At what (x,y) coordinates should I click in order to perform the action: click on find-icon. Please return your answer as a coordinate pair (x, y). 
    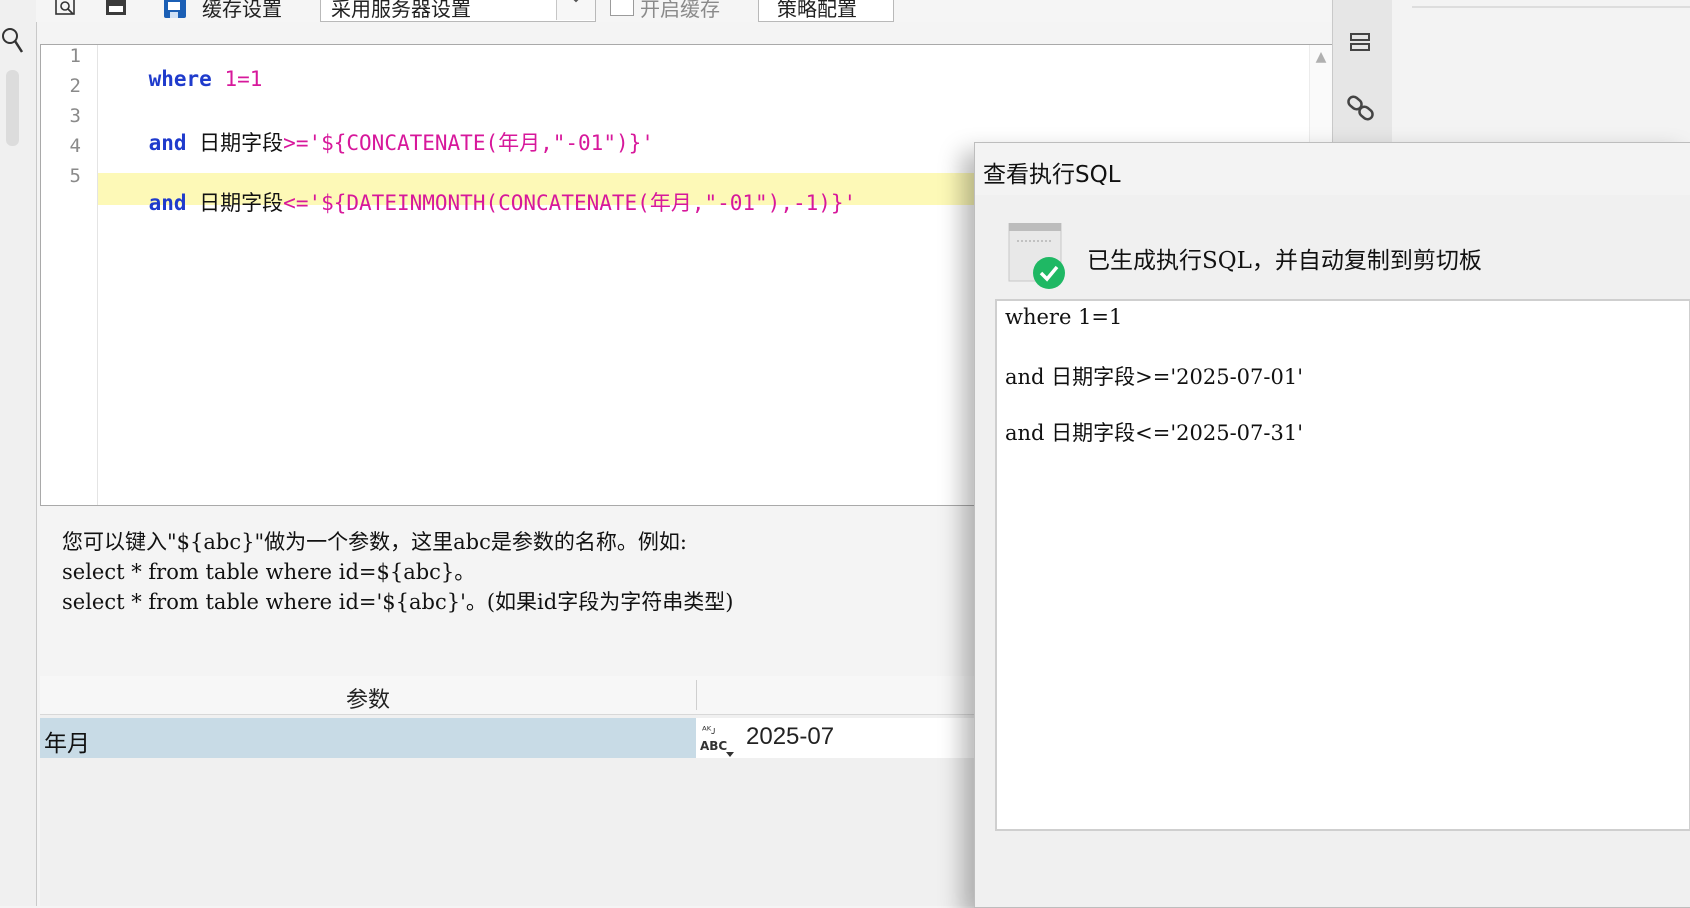
    Looking at the image, I should click on (66, 9).